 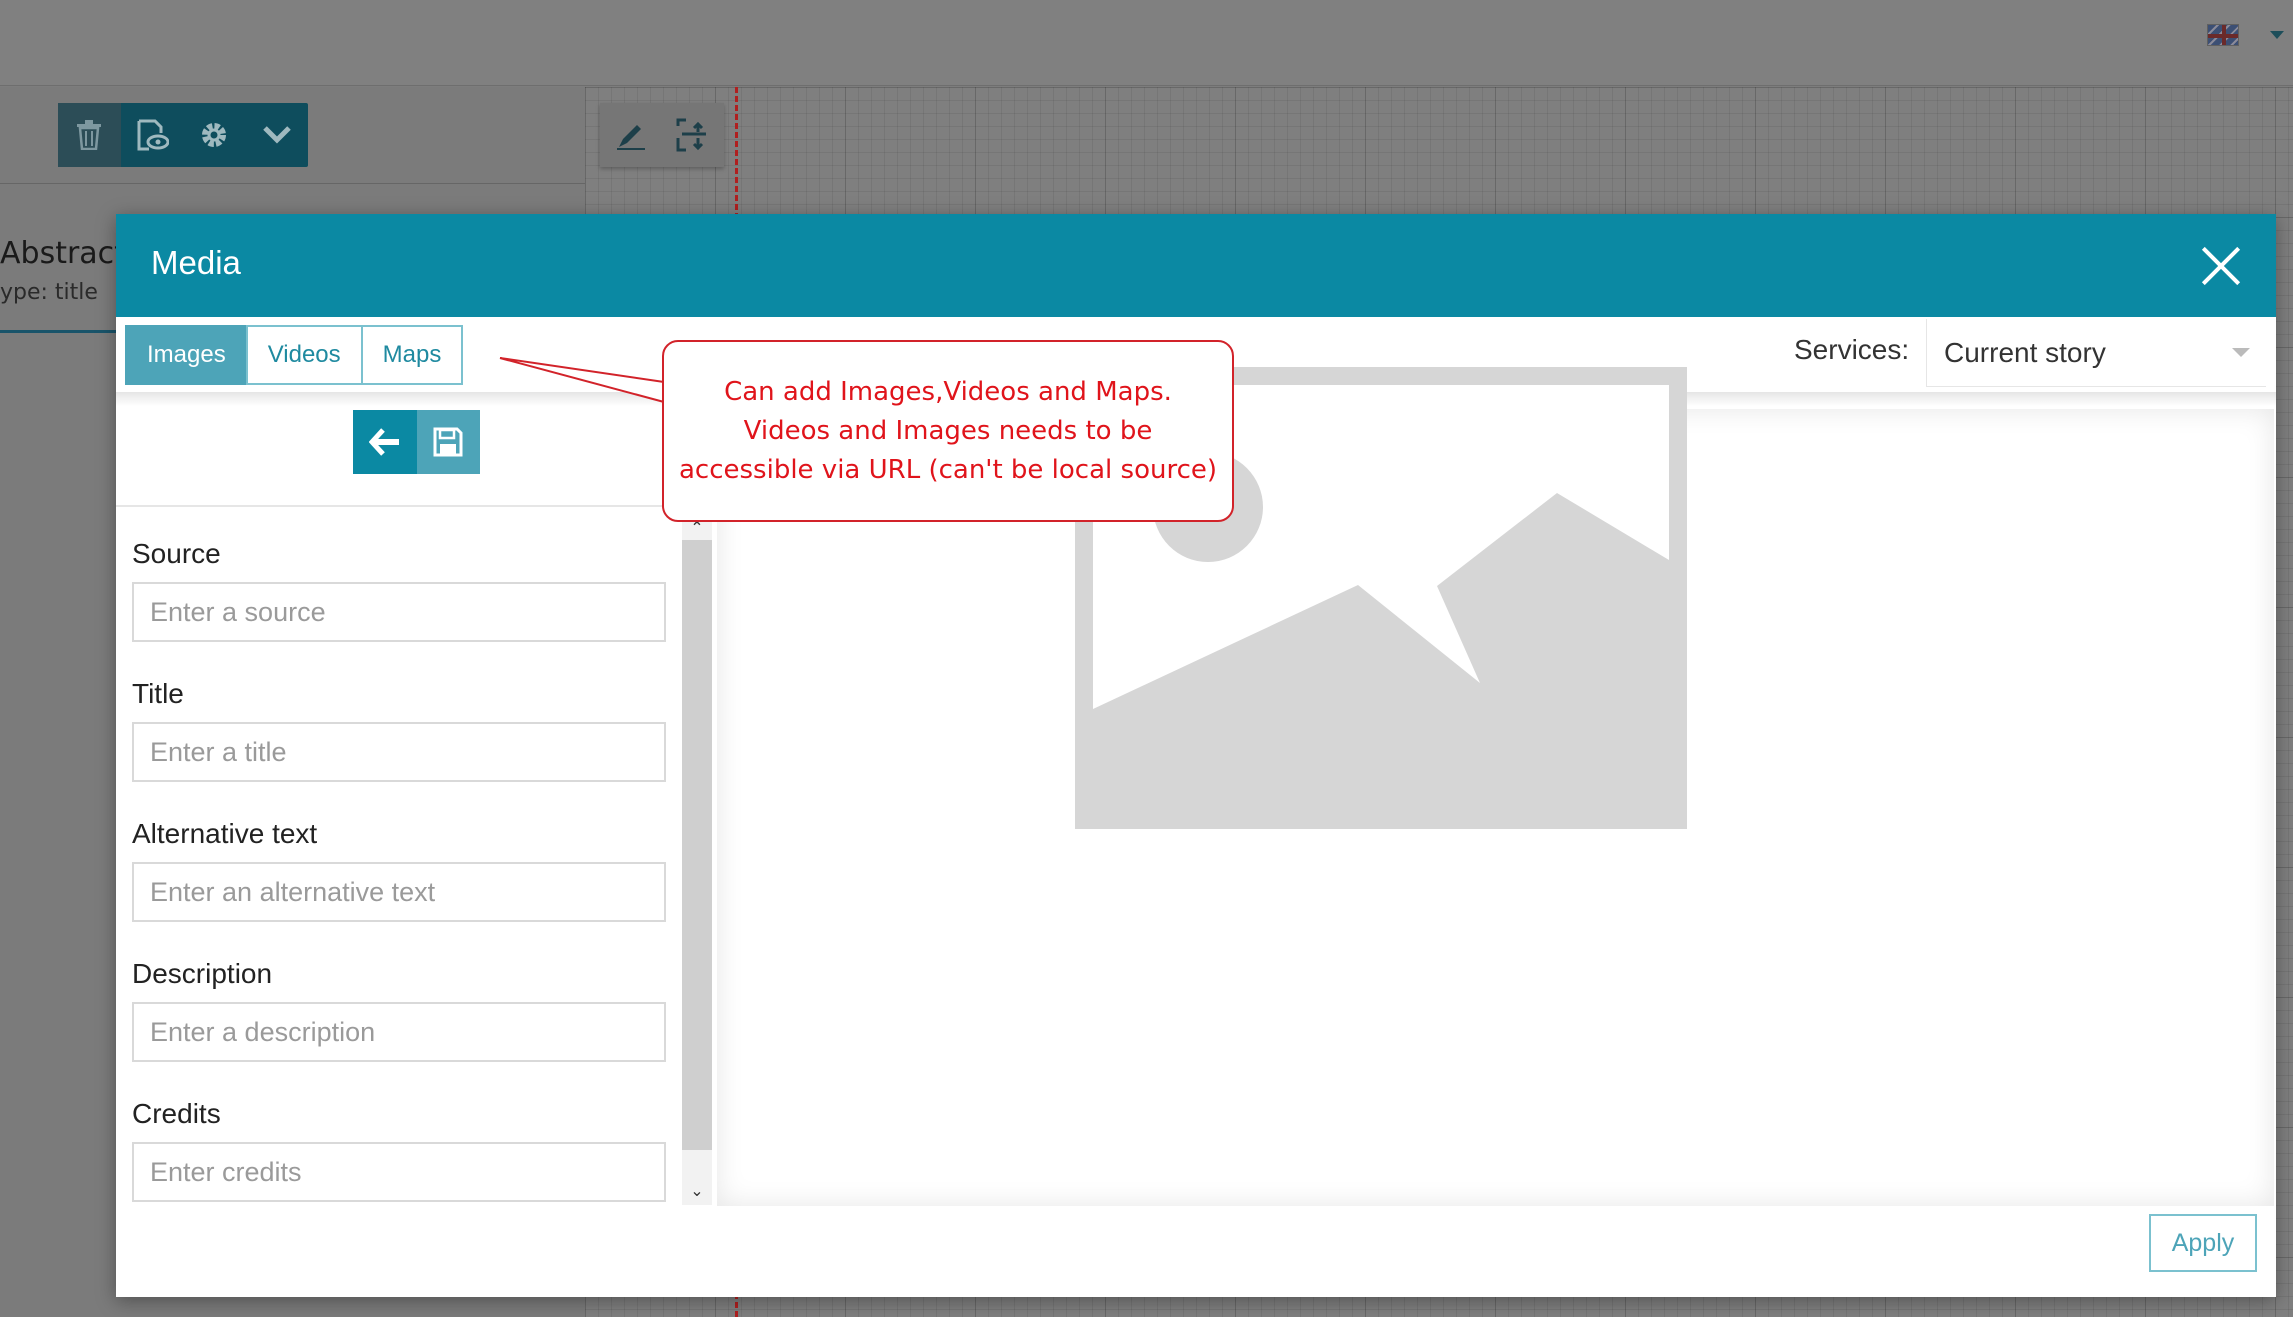 I want to click on close-icon, so click(x=2221, y=266).